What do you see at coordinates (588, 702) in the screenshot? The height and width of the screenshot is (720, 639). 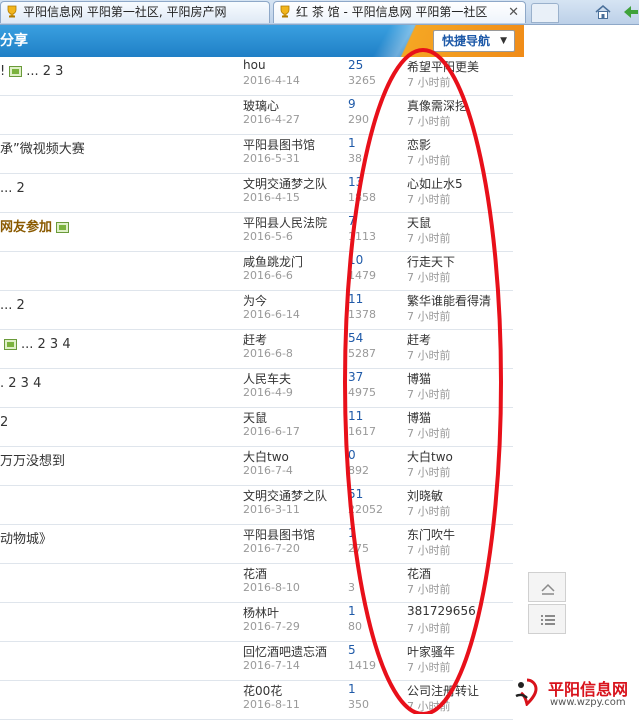 I see `watermark-url: www.wzpy.com` at bounding box center [588, 702].